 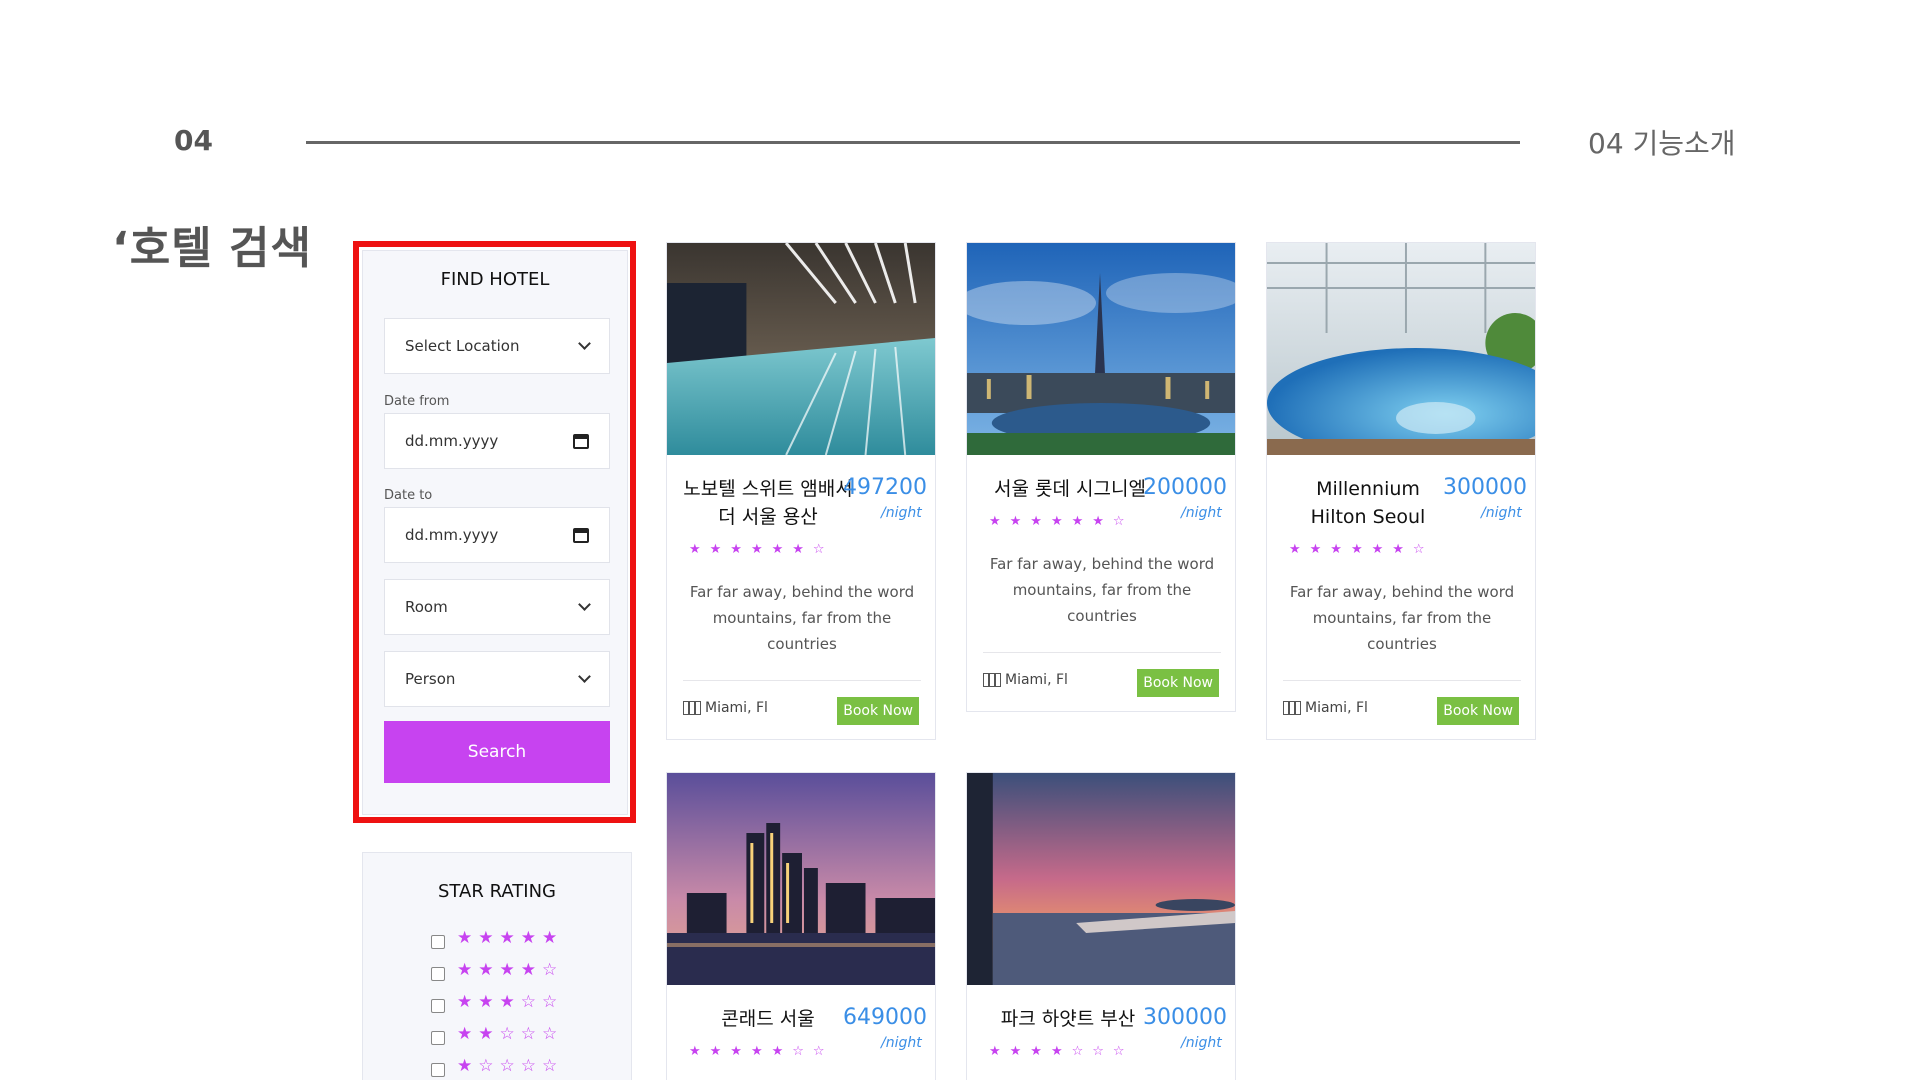 I want to click on rating-option-3: ★★★☆☆, so click(x=497, y=1002).